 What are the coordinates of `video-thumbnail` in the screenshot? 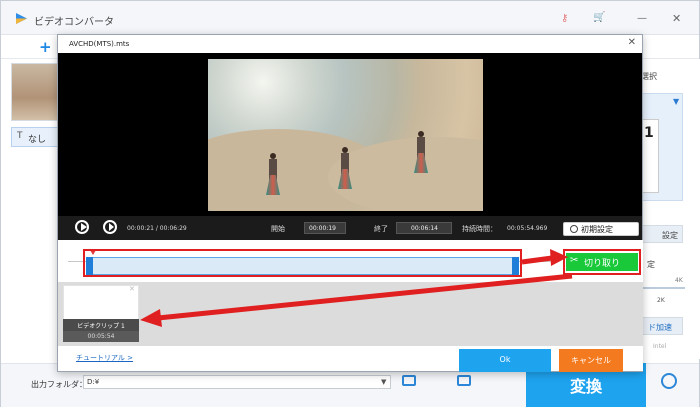 It's located at (36, 92).